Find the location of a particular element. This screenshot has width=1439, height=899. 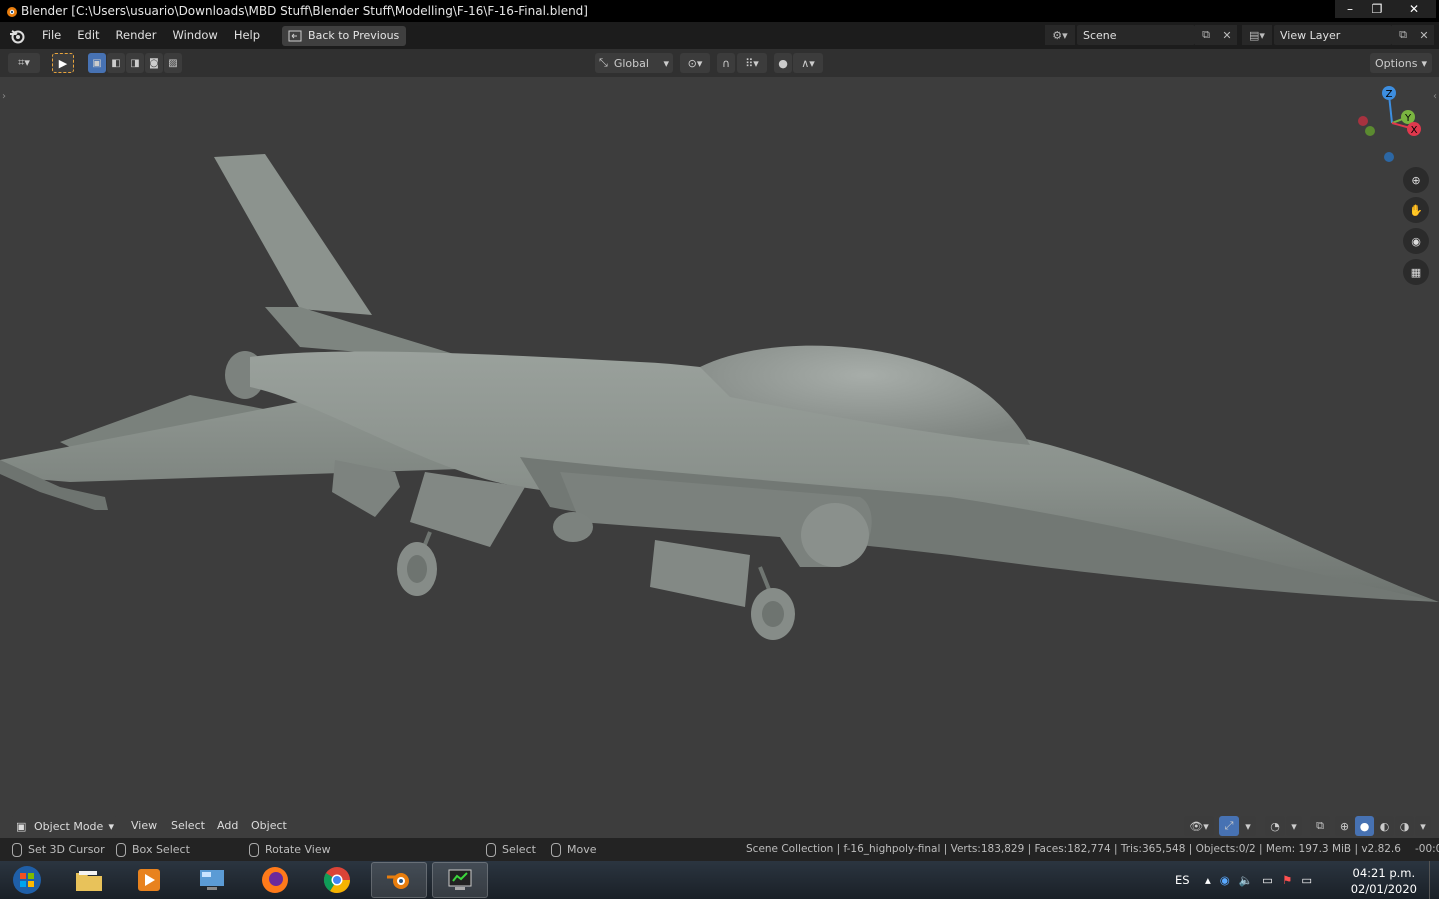

footer-menu-select: Select is located at coordinates (188, 826).